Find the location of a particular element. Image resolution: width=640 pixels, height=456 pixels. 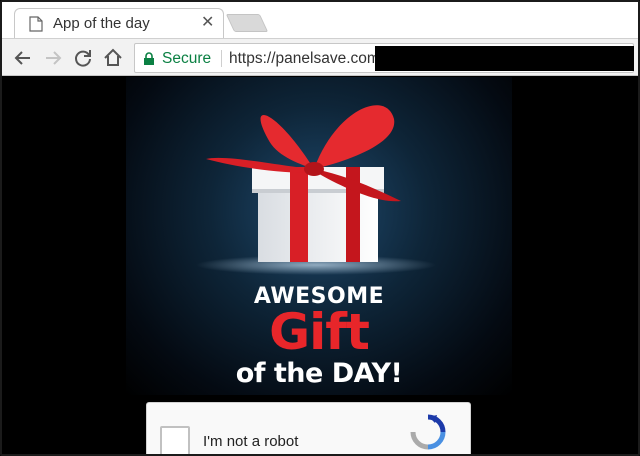

recaptcha-widget: I'm not a robot is located at coordinates (308, 428).